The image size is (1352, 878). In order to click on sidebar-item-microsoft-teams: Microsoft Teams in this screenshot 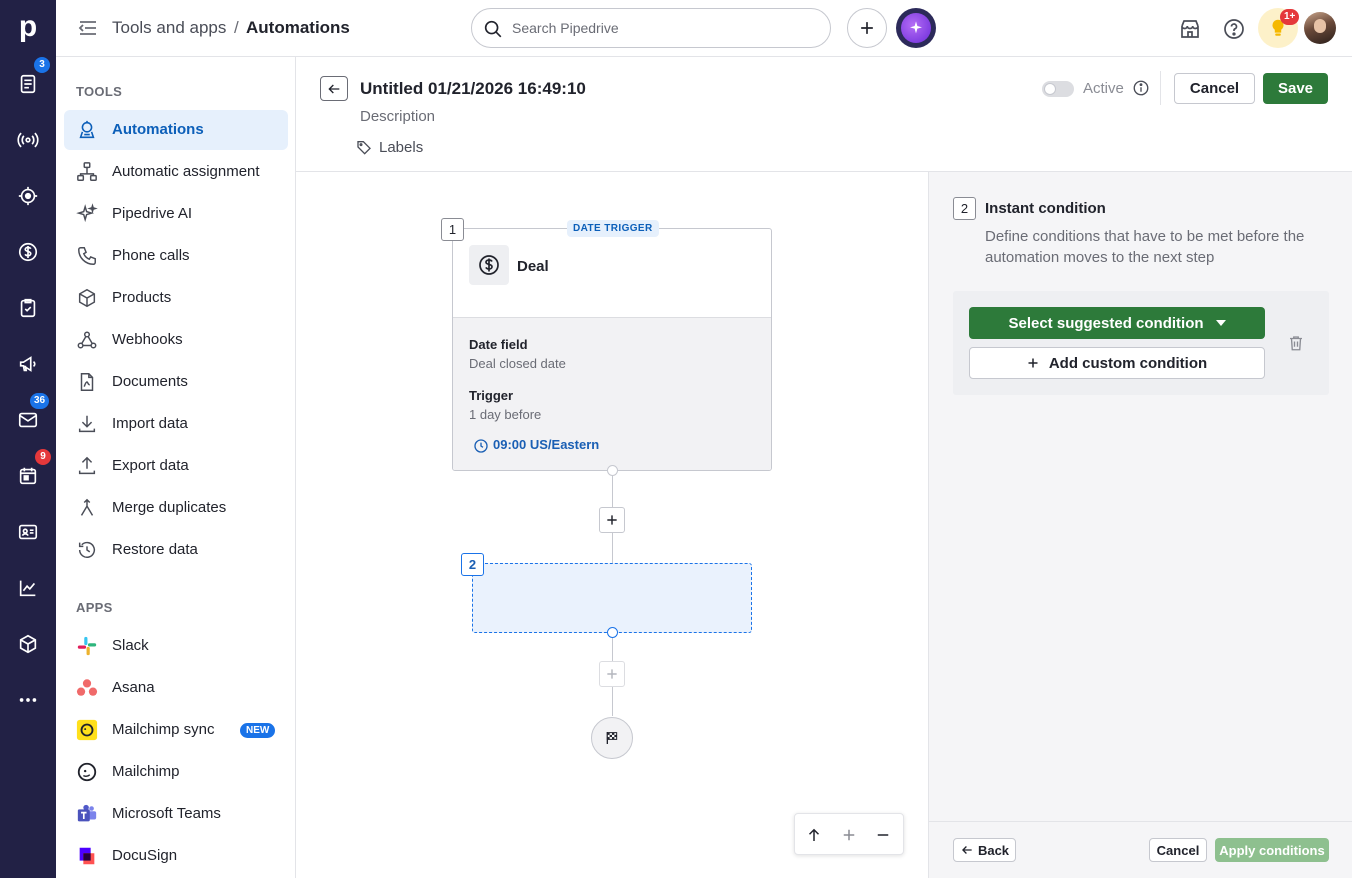, I will do `click(176, 814)`.